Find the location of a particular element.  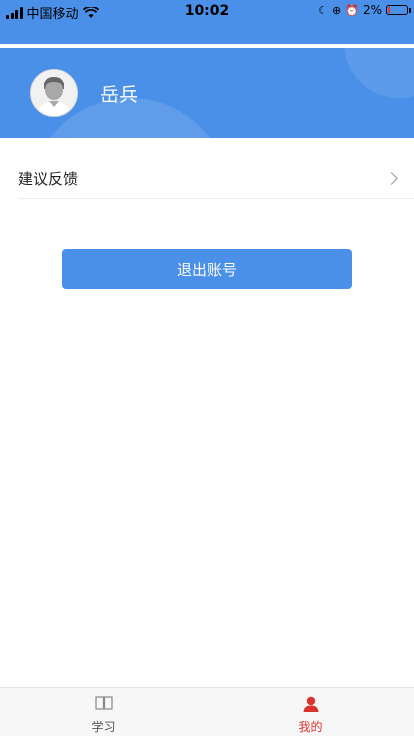

status-right: ☾ ⊕ ⏰ 2% is located at coordinates (364, 10).